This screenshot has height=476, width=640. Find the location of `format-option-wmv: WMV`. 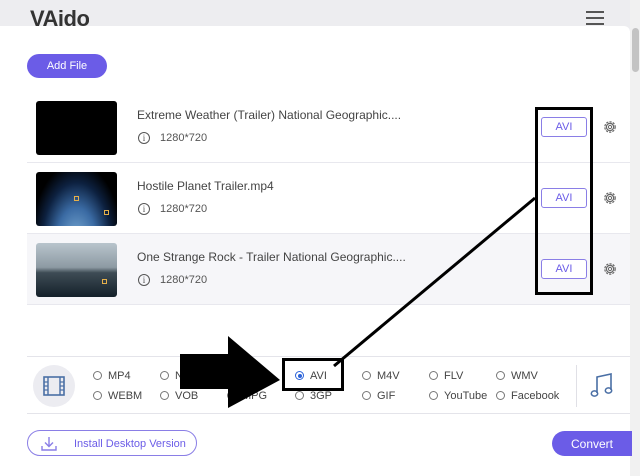

format-option-wmv: WMV is located at coordinates (517, 376).